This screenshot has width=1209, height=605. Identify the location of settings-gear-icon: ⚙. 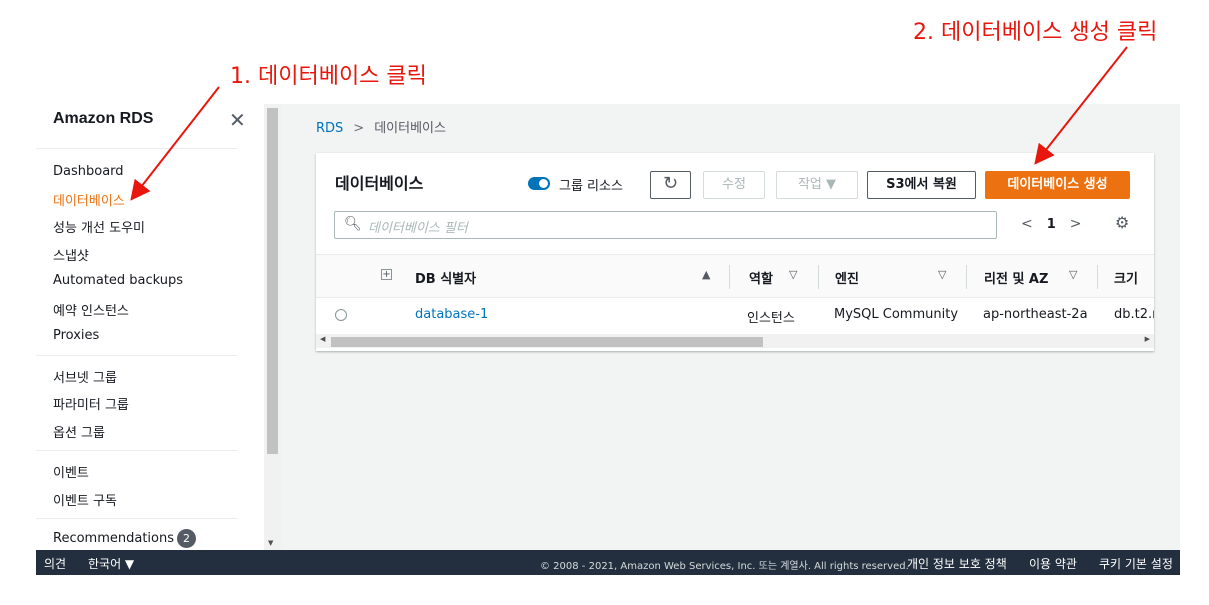
(1122, 222).